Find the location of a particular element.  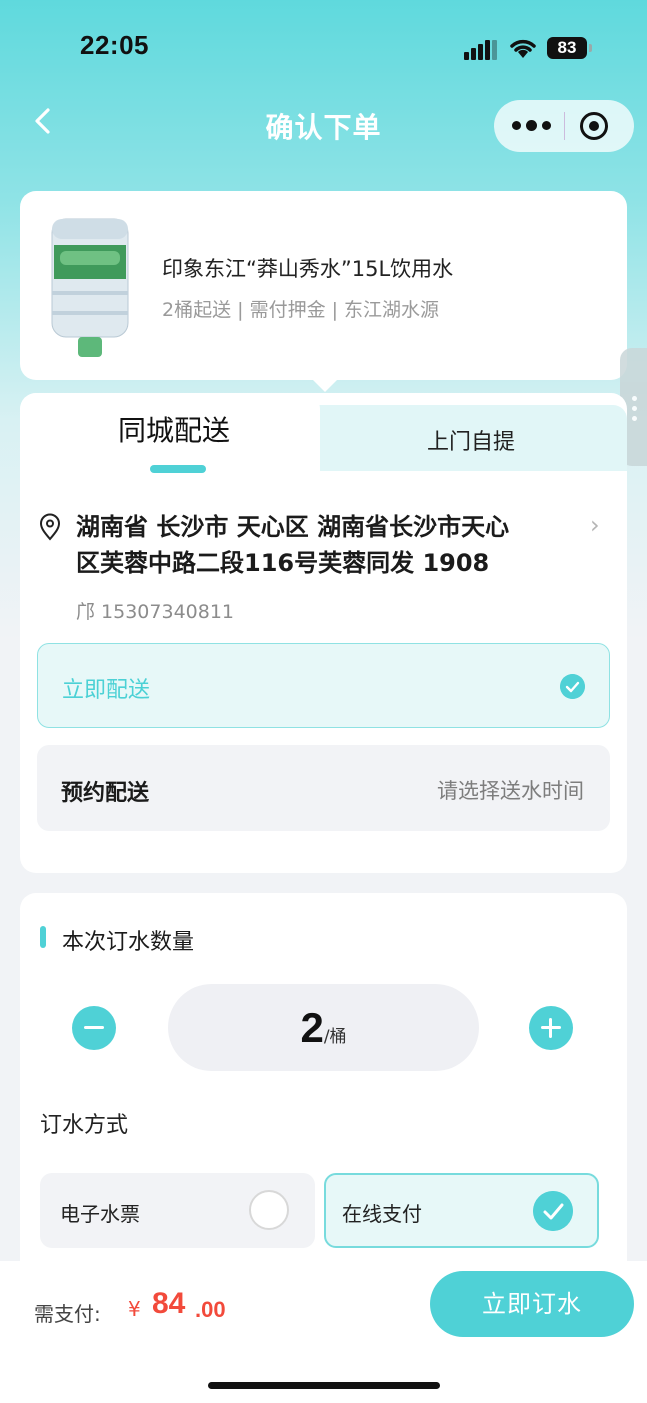

option-scheduled-label: 预约配送 is located at coordinates (105, 793).